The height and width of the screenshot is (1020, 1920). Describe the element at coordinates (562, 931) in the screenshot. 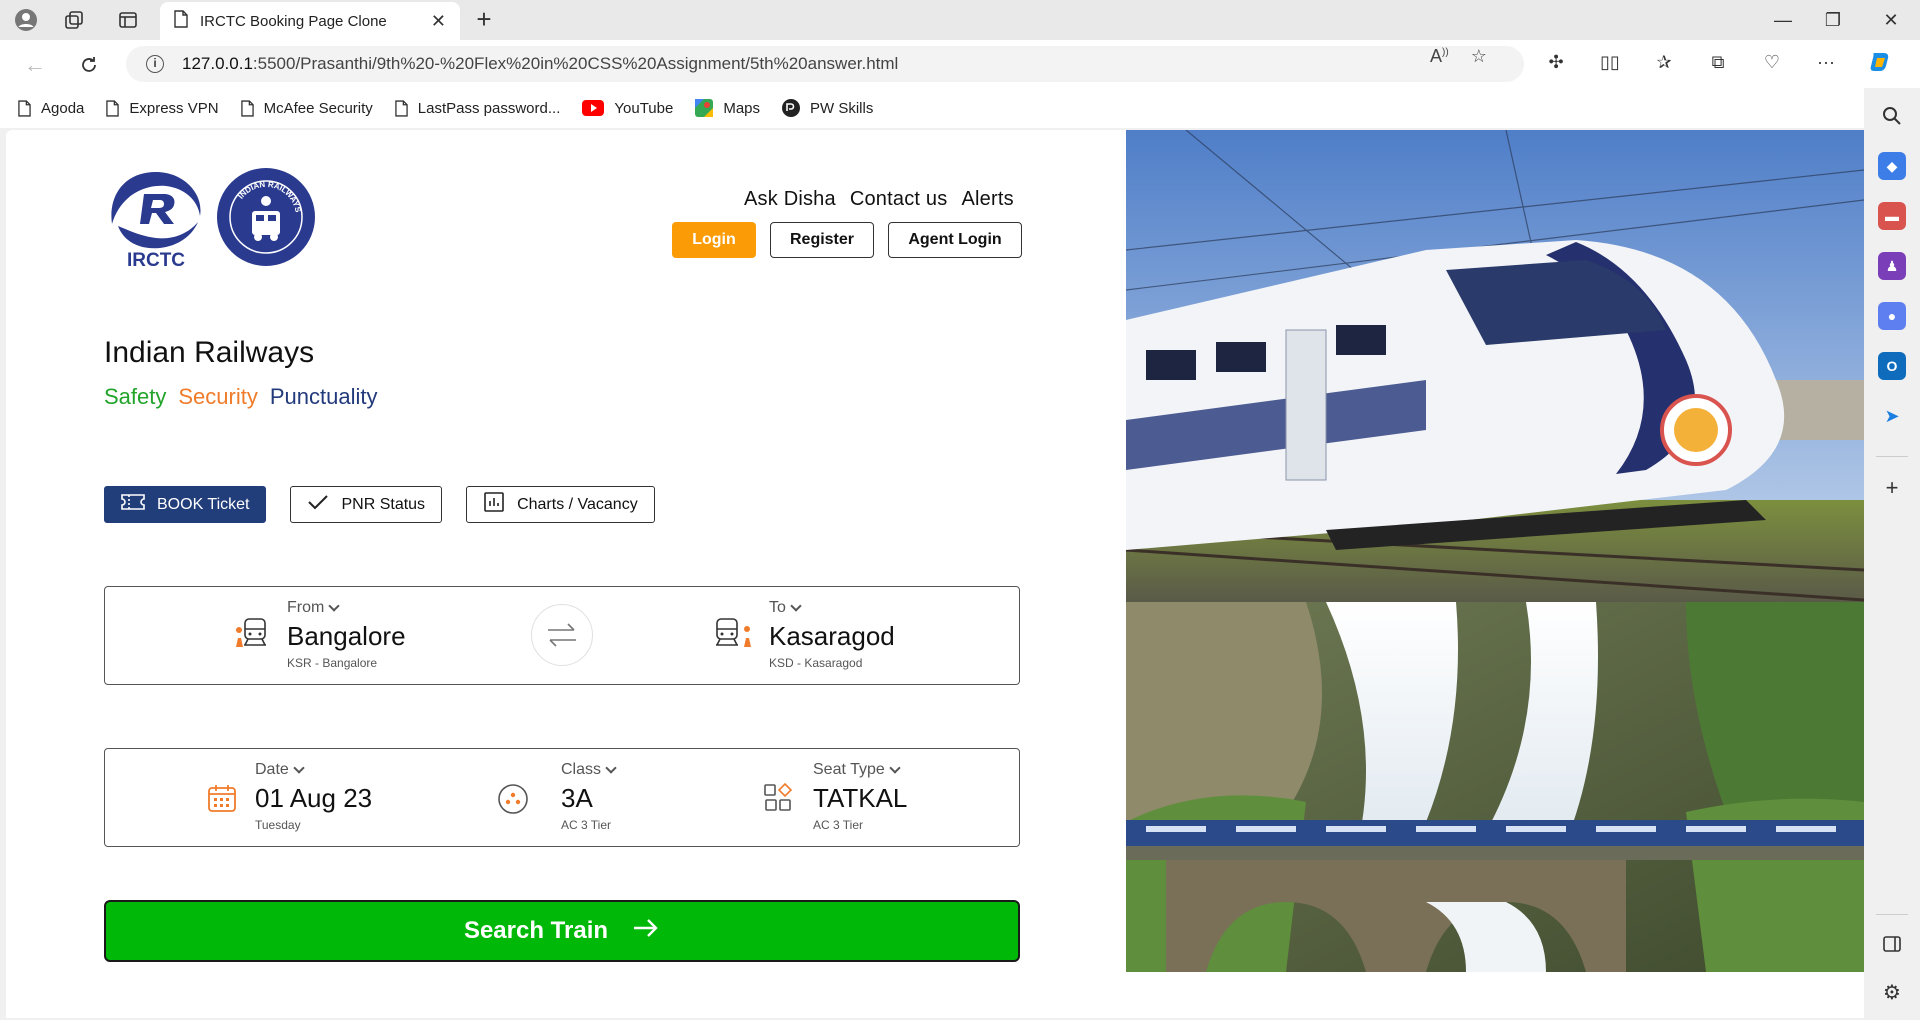

I see `search-train-button: Search Train` at that location.